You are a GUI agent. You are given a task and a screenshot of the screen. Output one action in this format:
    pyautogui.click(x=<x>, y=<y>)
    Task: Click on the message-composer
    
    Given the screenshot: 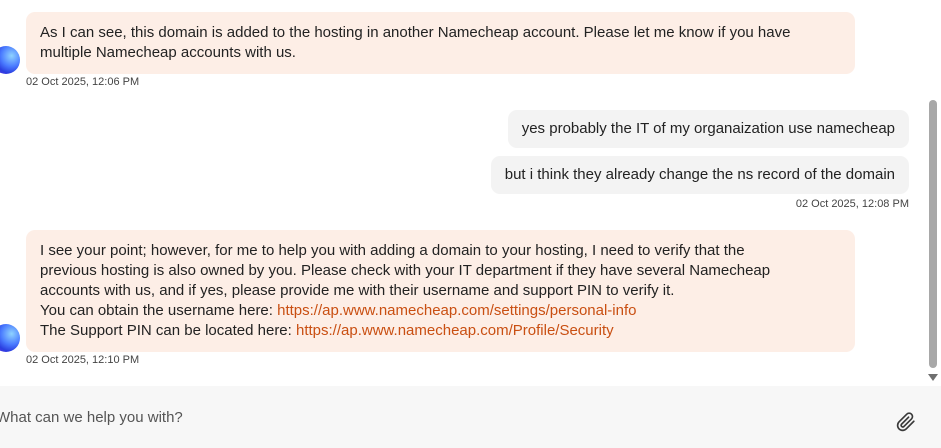 What is the action you would take?
    pyautogui.click(x=470, y=417)
    